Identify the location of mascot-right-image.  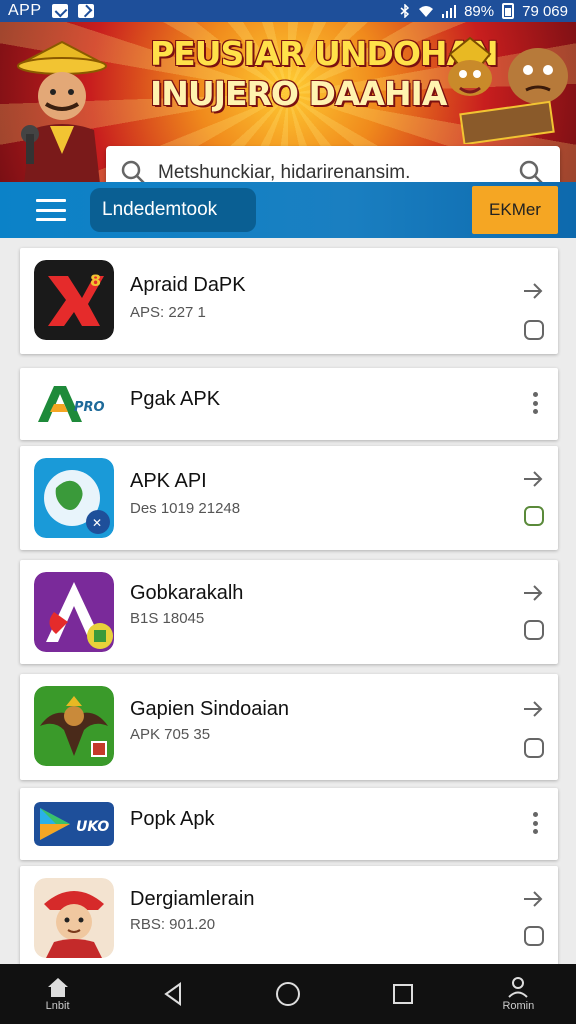
(508, 90).